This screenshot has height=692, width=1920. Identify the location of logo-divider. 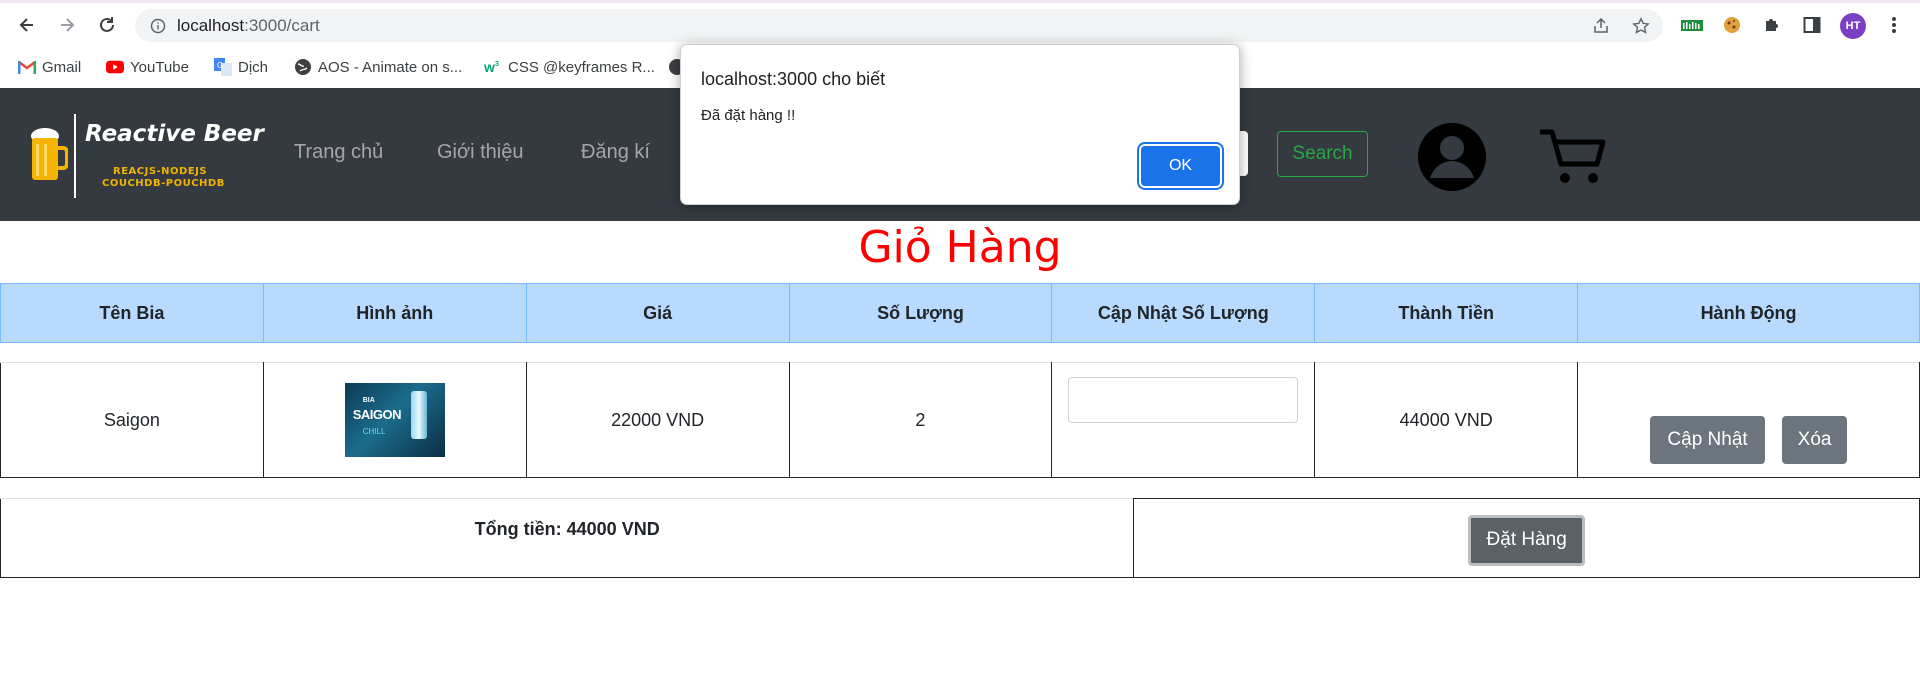
(75, 156).